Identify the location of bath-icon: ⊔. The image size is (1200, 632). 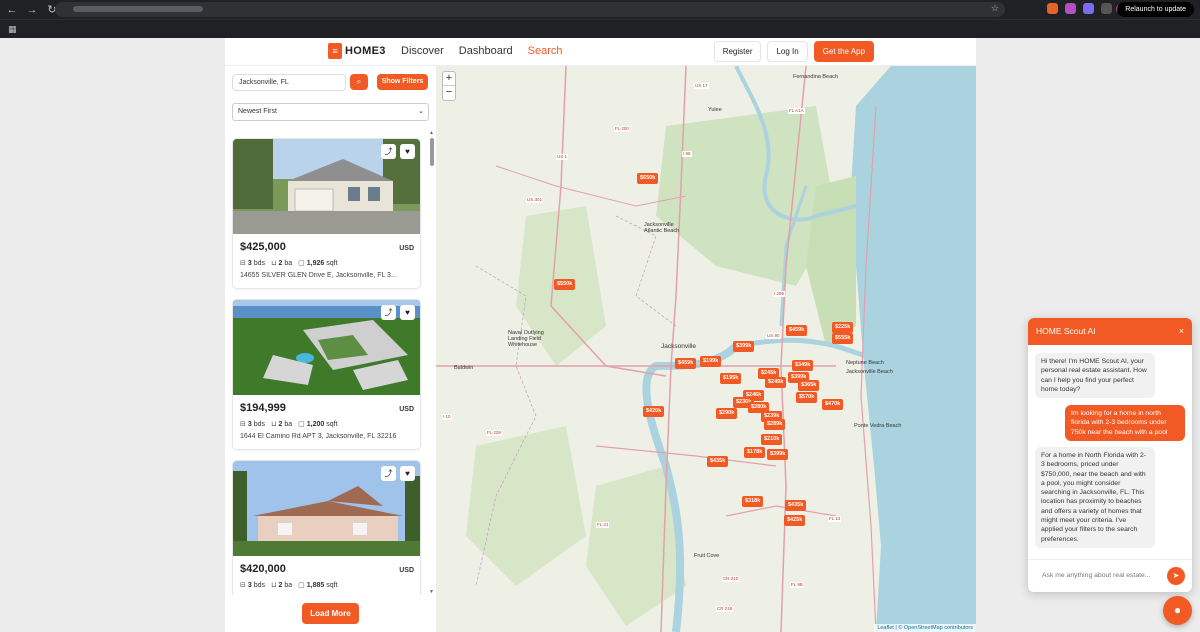
(274, 585).